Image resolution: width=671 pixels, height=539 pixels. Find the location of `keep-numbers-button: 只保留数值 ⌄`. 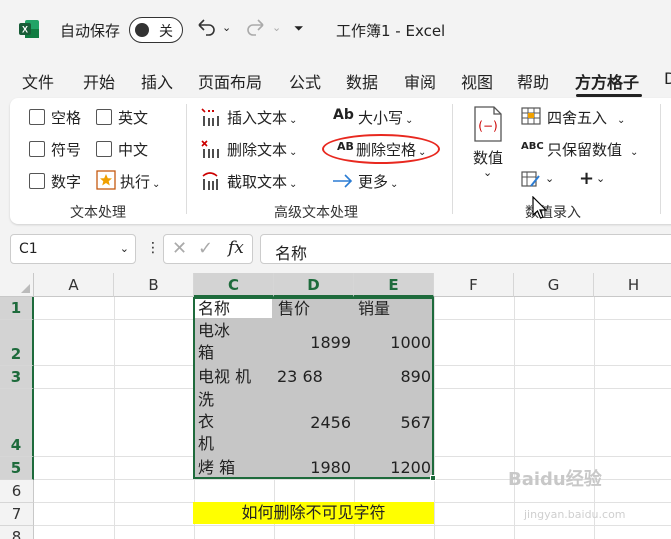

keep-numbers-button: 只保留数值 ⌄ is located at coordinates (592, 149).